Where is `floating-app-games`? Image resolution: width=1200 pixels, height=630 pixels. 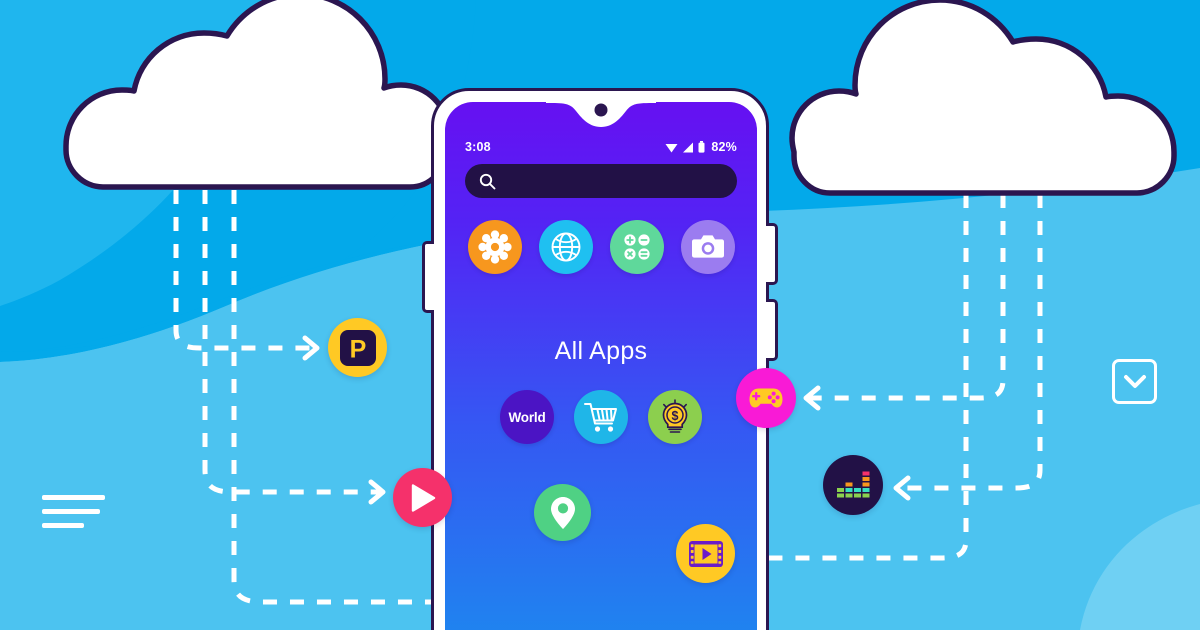 floating-app-games is located at coordinates (766, 398).